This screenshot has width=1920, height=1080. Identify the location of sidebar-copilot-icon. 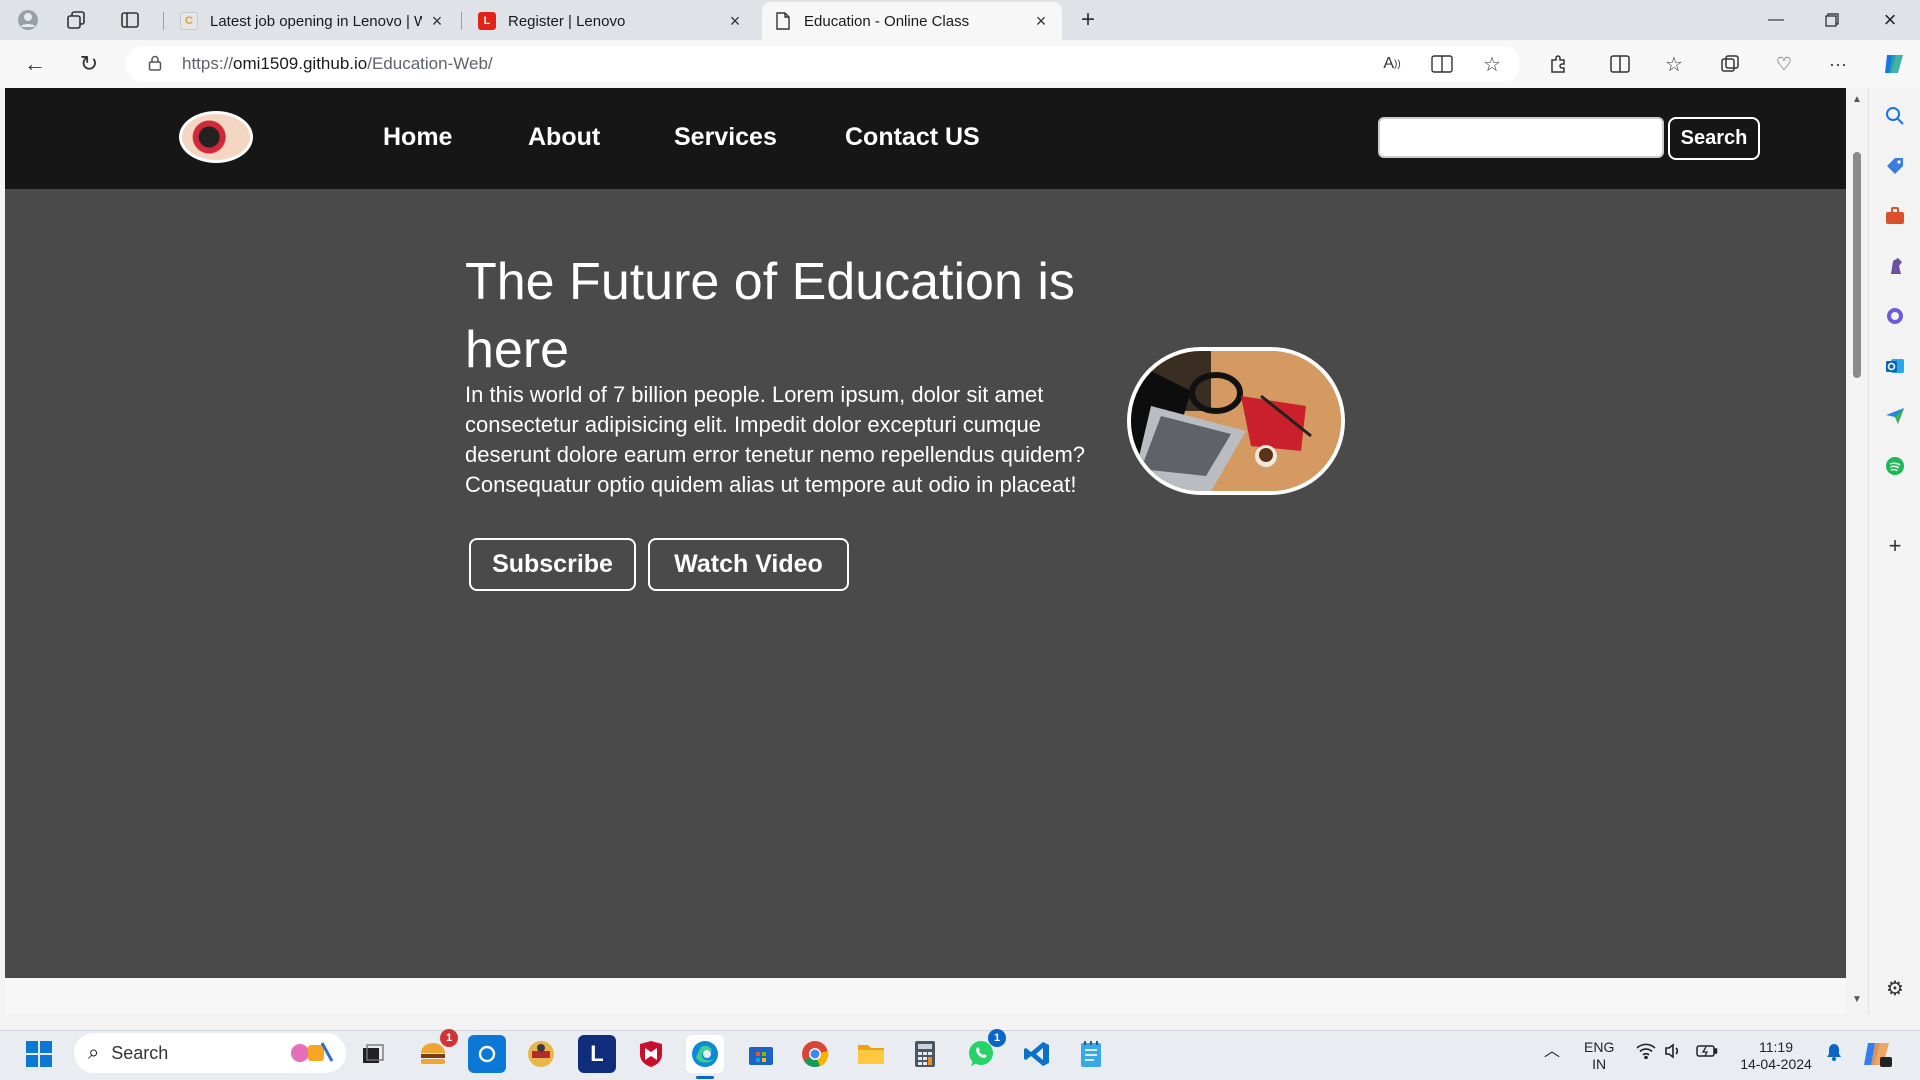
(1895, 316).